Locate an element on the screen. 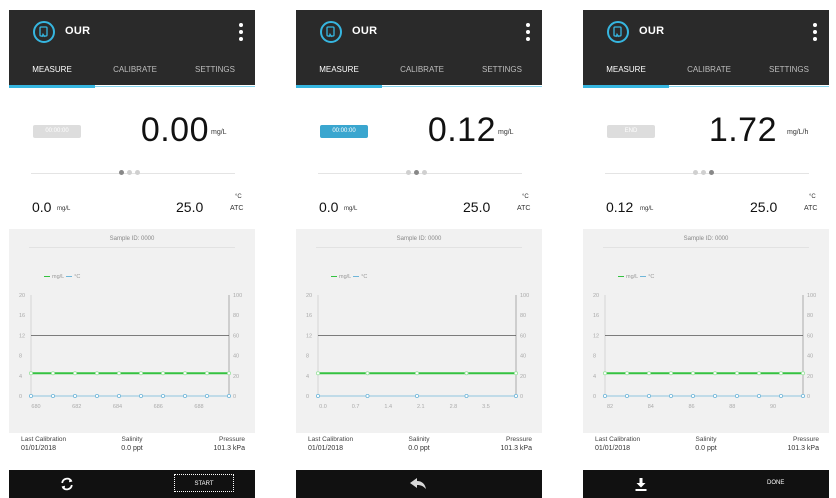  done-button: DONE is located at coordinates (775, 483).